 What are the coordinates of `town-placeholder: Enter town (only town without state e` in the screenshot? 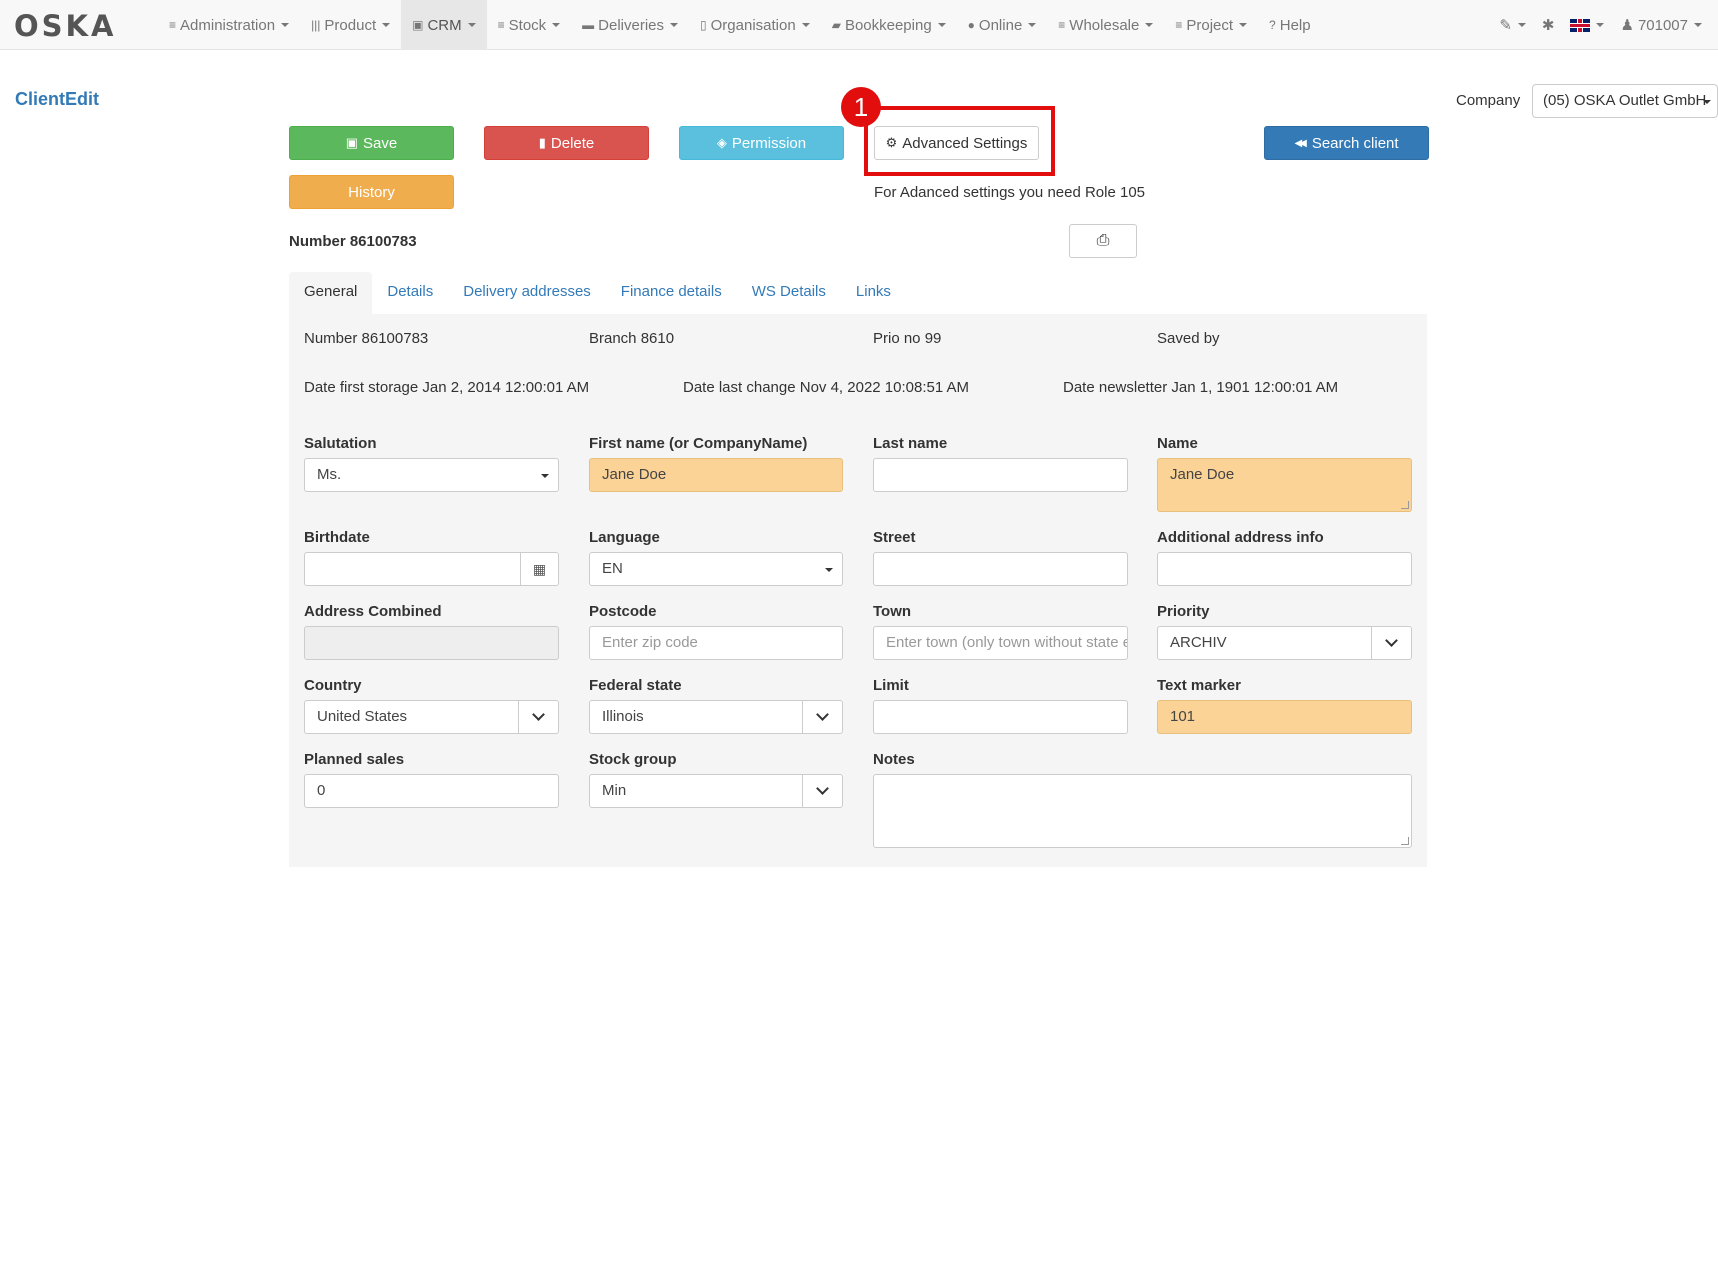 It's located at (1007, 642).